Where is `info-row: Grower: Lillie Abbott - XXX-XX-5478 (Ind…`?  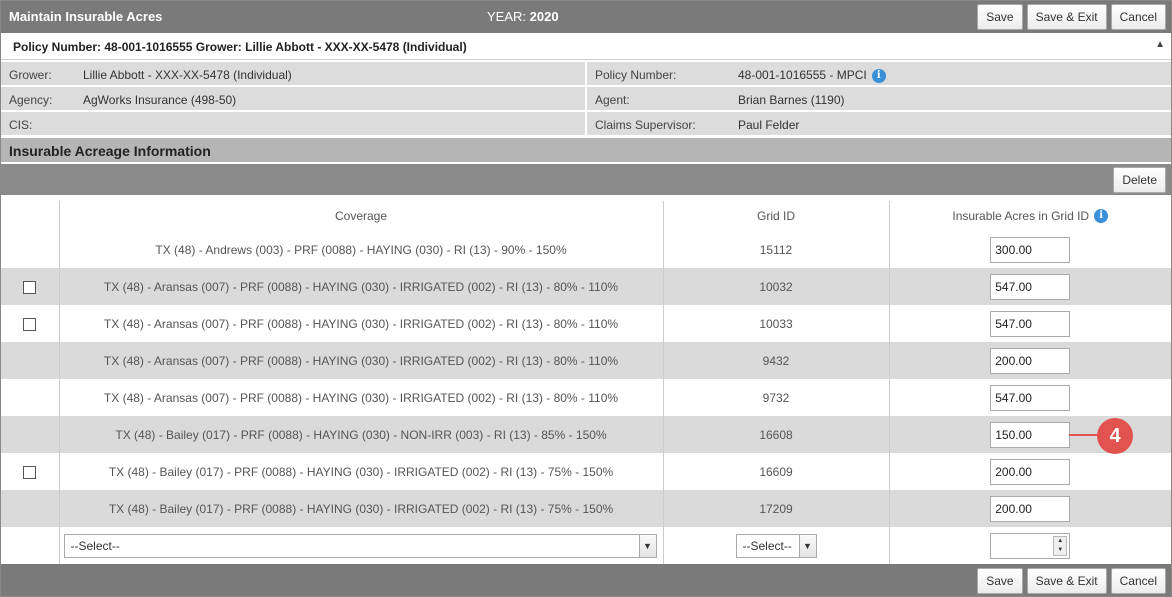 info-row: Grower: Lillie Abbott - XXX-XX-5478 (Ind… is located at coordinates (586, 74).